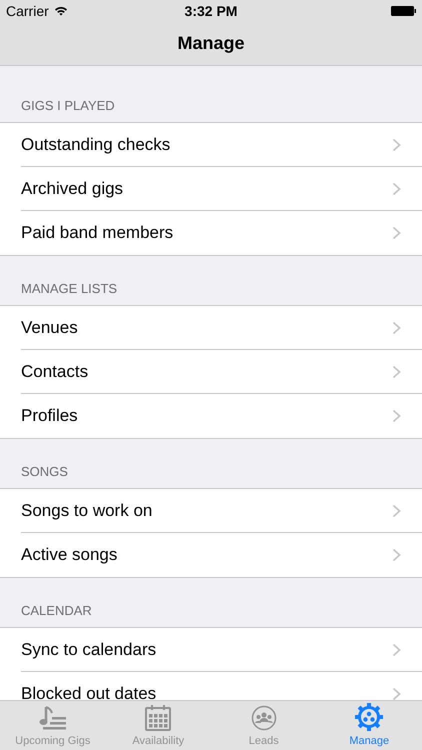 Image resolution: width=422 pixels, height=750 pixels. What do you see at coordinates (54, 371) in the screenshot?
I see `row-label: Contacts` at bounding box center [54, 371].